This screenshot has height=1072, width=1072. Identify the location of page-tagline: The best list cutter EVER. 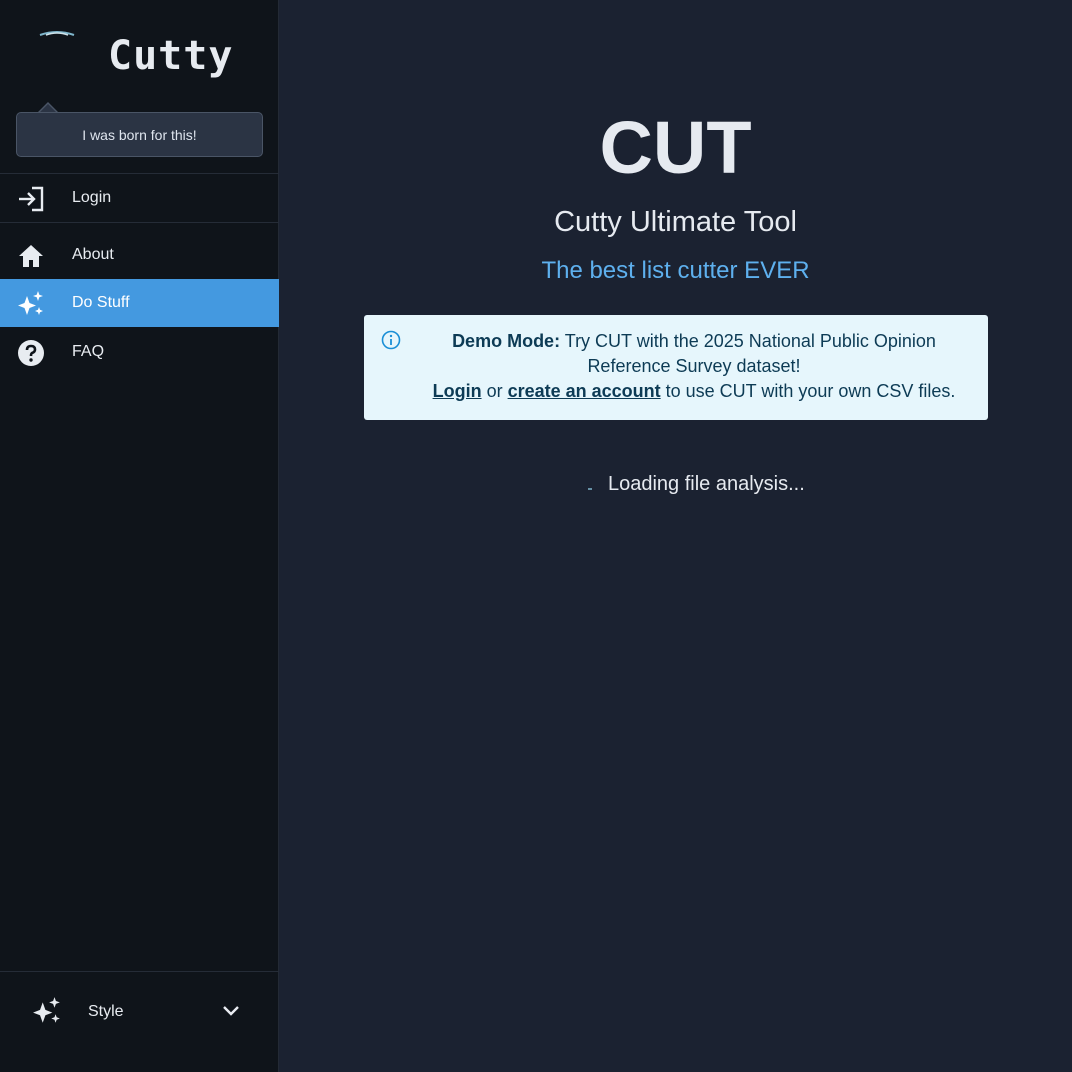
(675, 270).